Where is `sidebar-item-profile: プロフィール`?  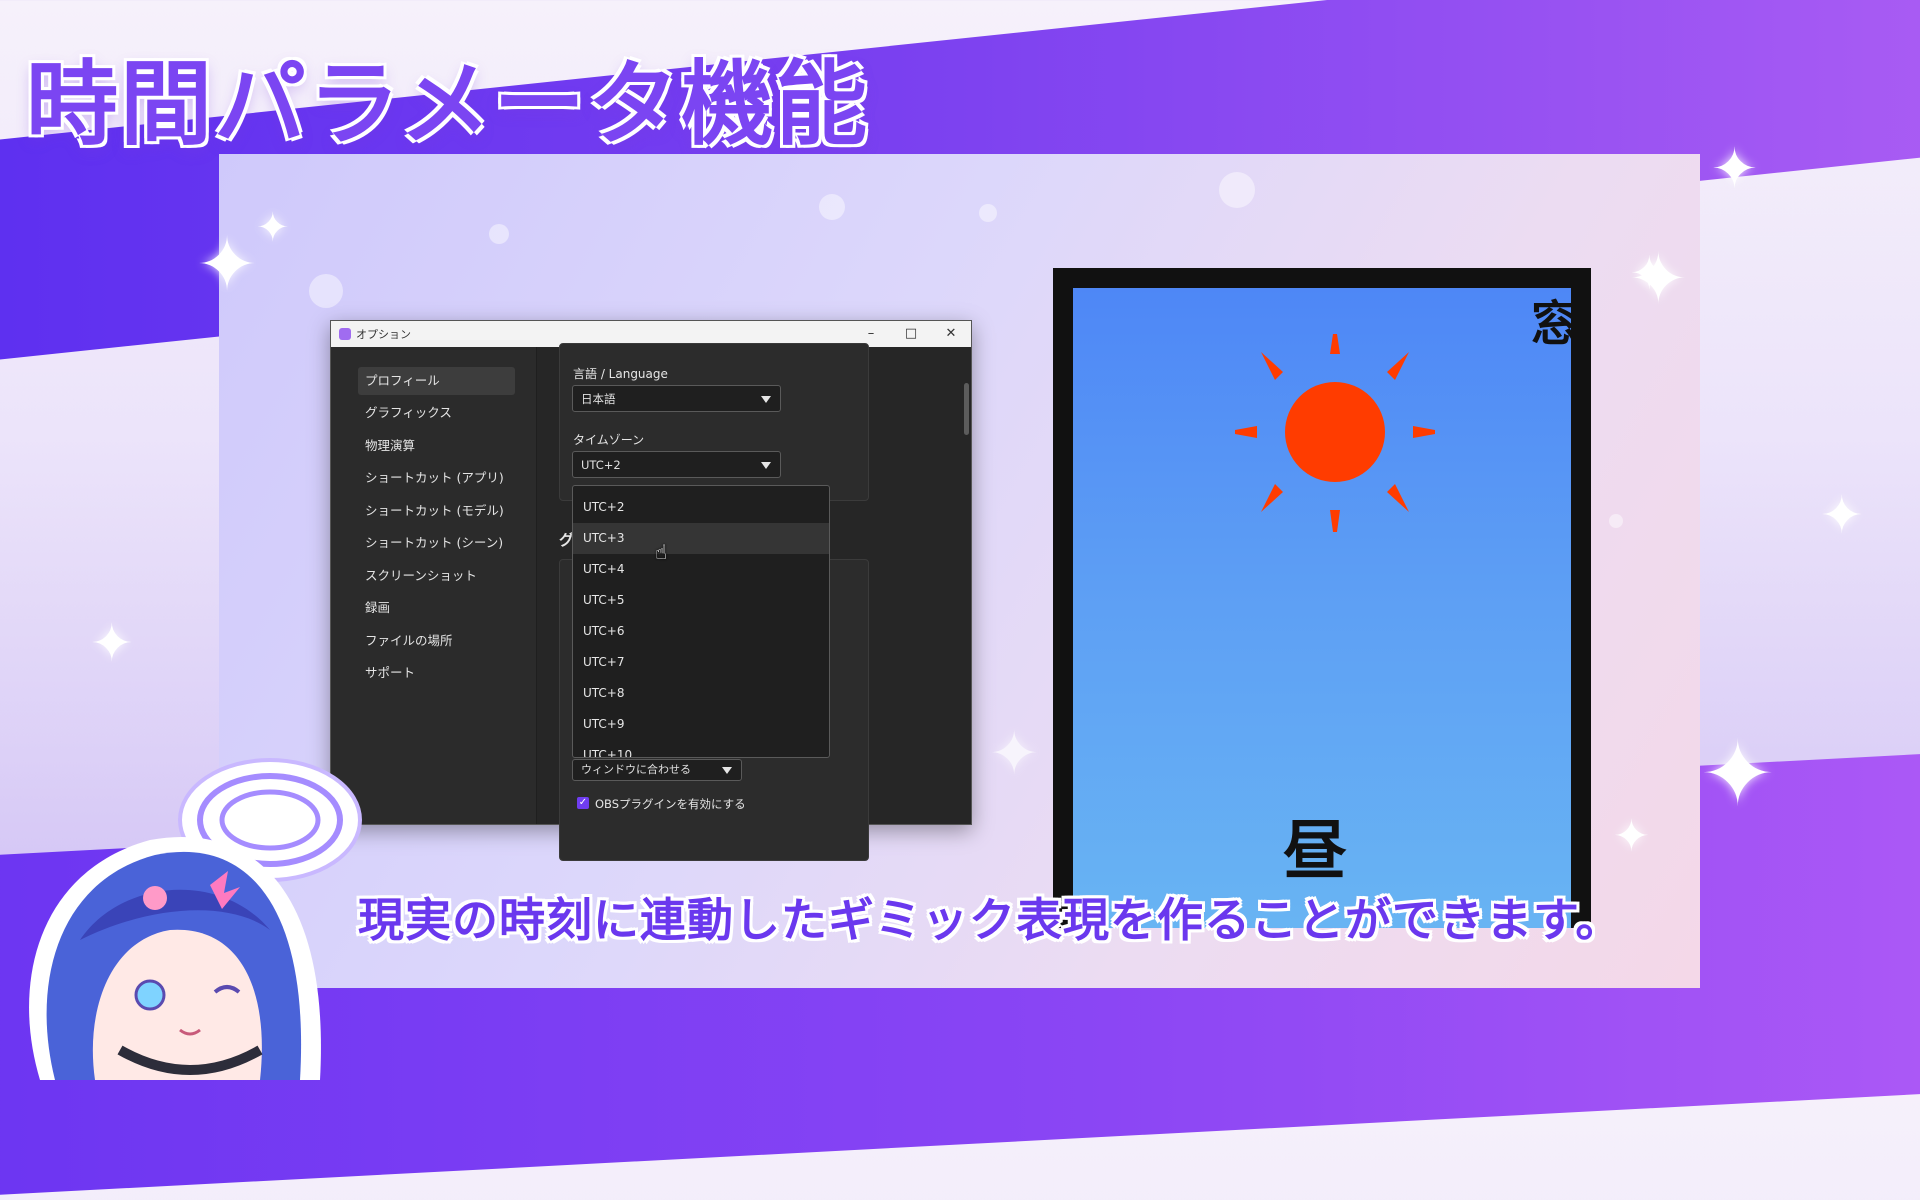 sidebar-item-profile: プロフィール is located at coordinates (436, 381).